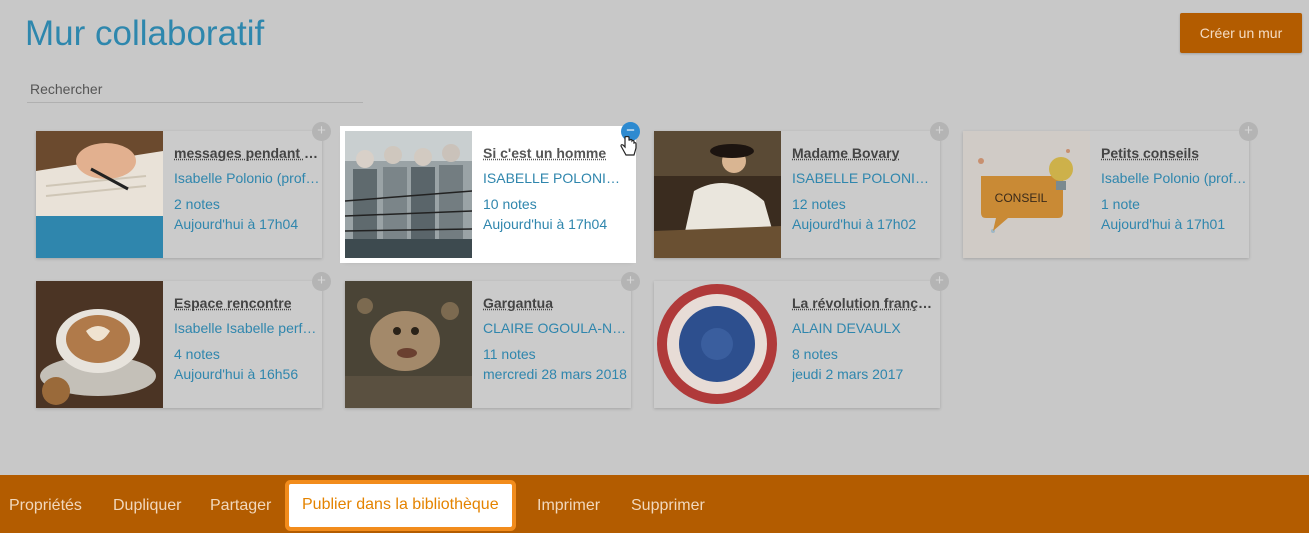 This screenshot has height=533, width=1309. What do you see at coordinates (247, 153) in the screenshot?
I see `card-title: messages pendant le confinement` at bounding box center [247, 153].